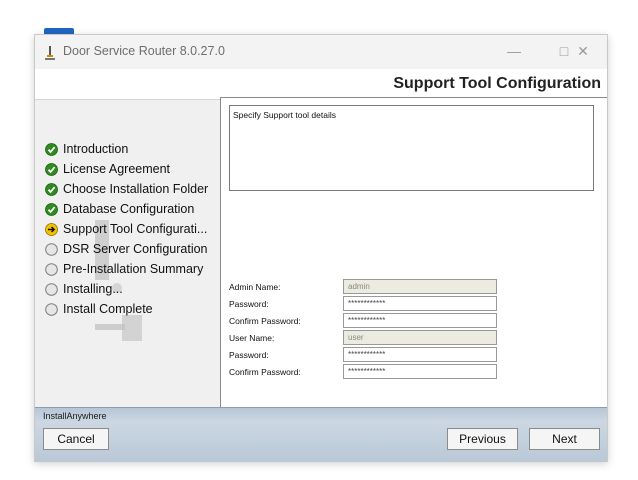 This screenshot has height=480, width=638. What do you see at coordinates (249, 304) in the screenshot?
I see `admin-password-label: Password:` at bounding box center [249, 304].